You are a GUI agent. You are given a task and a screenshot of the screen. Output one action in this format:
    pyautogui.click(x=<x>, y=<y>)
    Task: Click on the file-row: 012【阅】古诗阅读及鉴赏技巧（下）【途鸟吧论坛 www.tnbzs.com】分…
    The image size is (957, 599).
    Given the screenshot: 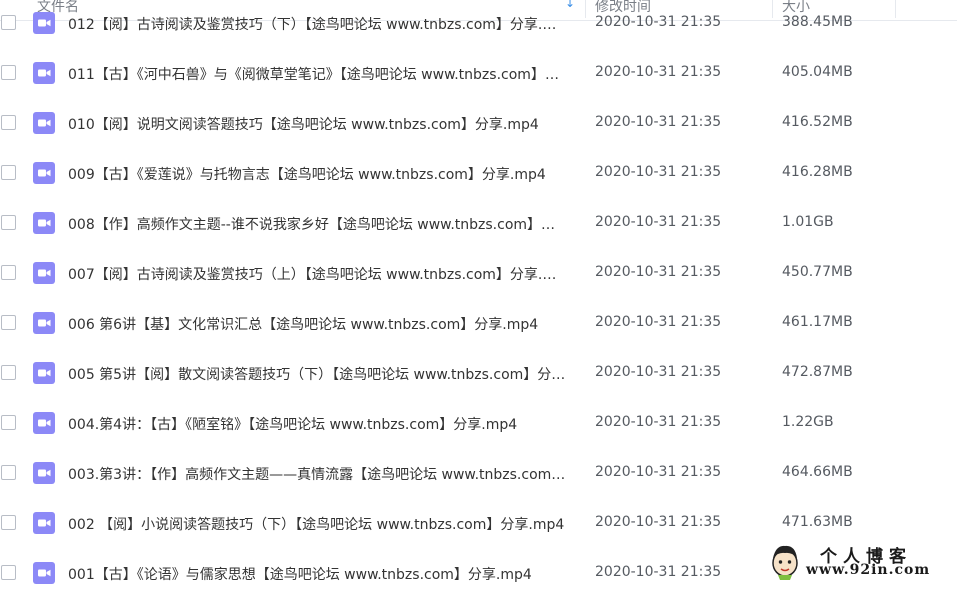 What is the action you would take?
    pyautogui.click(x=478, y=24)
    